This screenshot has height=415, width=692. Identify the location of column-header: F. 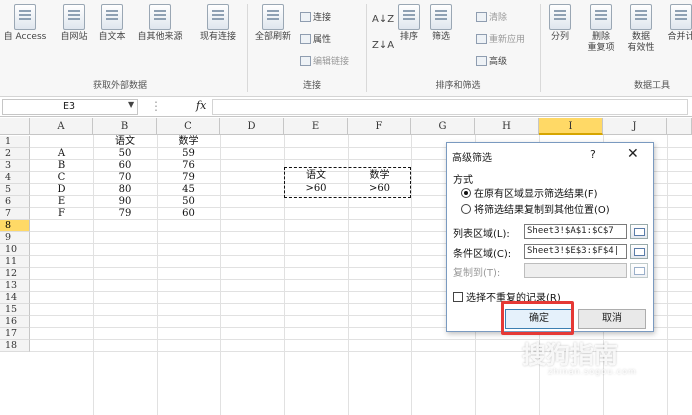
(379, 126).